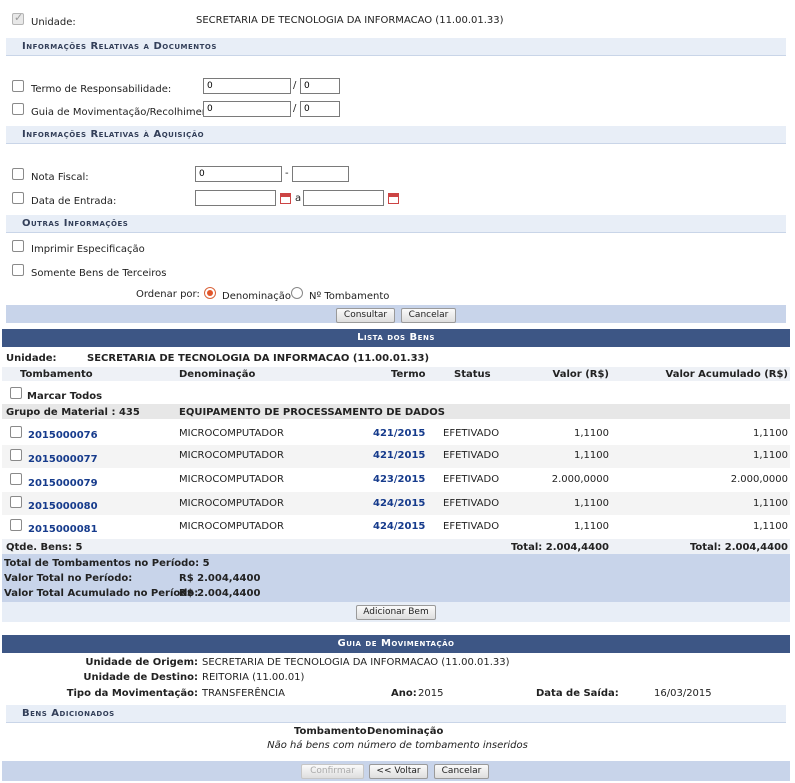 This screenshot has width=795, height=783. I want to click on data-fim-input, so click(343, 198).